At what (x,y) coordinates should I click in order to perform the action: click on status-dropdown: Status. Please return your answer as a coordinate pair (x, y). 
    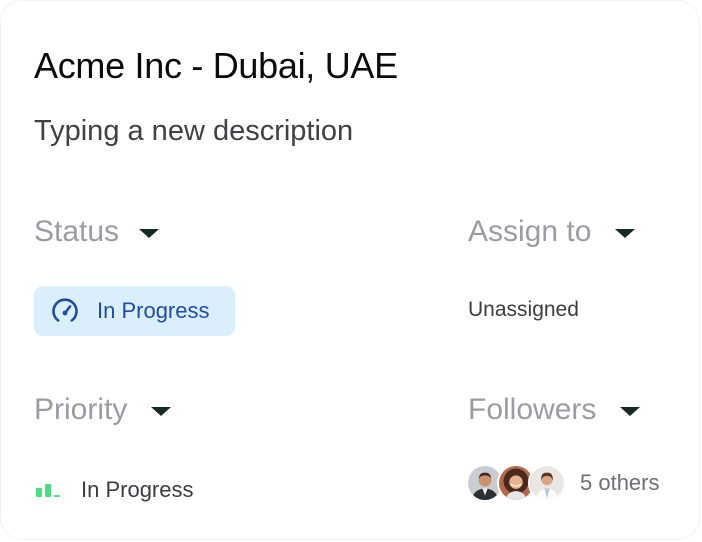
    Looking at the image, I should click on (97, 232).